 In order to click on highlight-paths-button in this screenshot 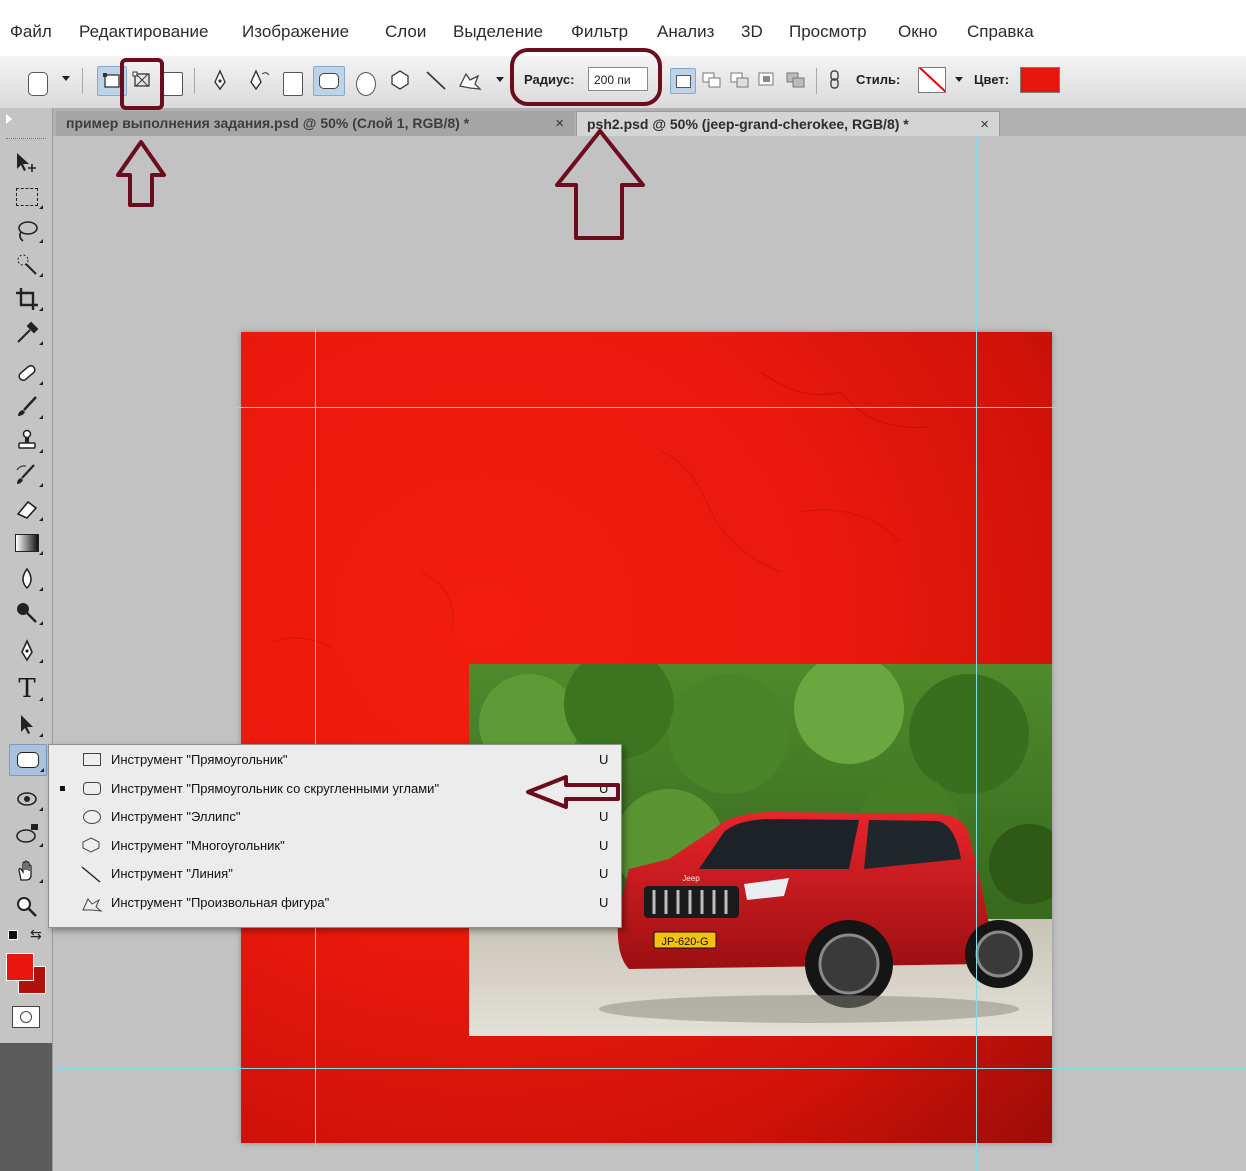, I will do `click(142, 84)`.